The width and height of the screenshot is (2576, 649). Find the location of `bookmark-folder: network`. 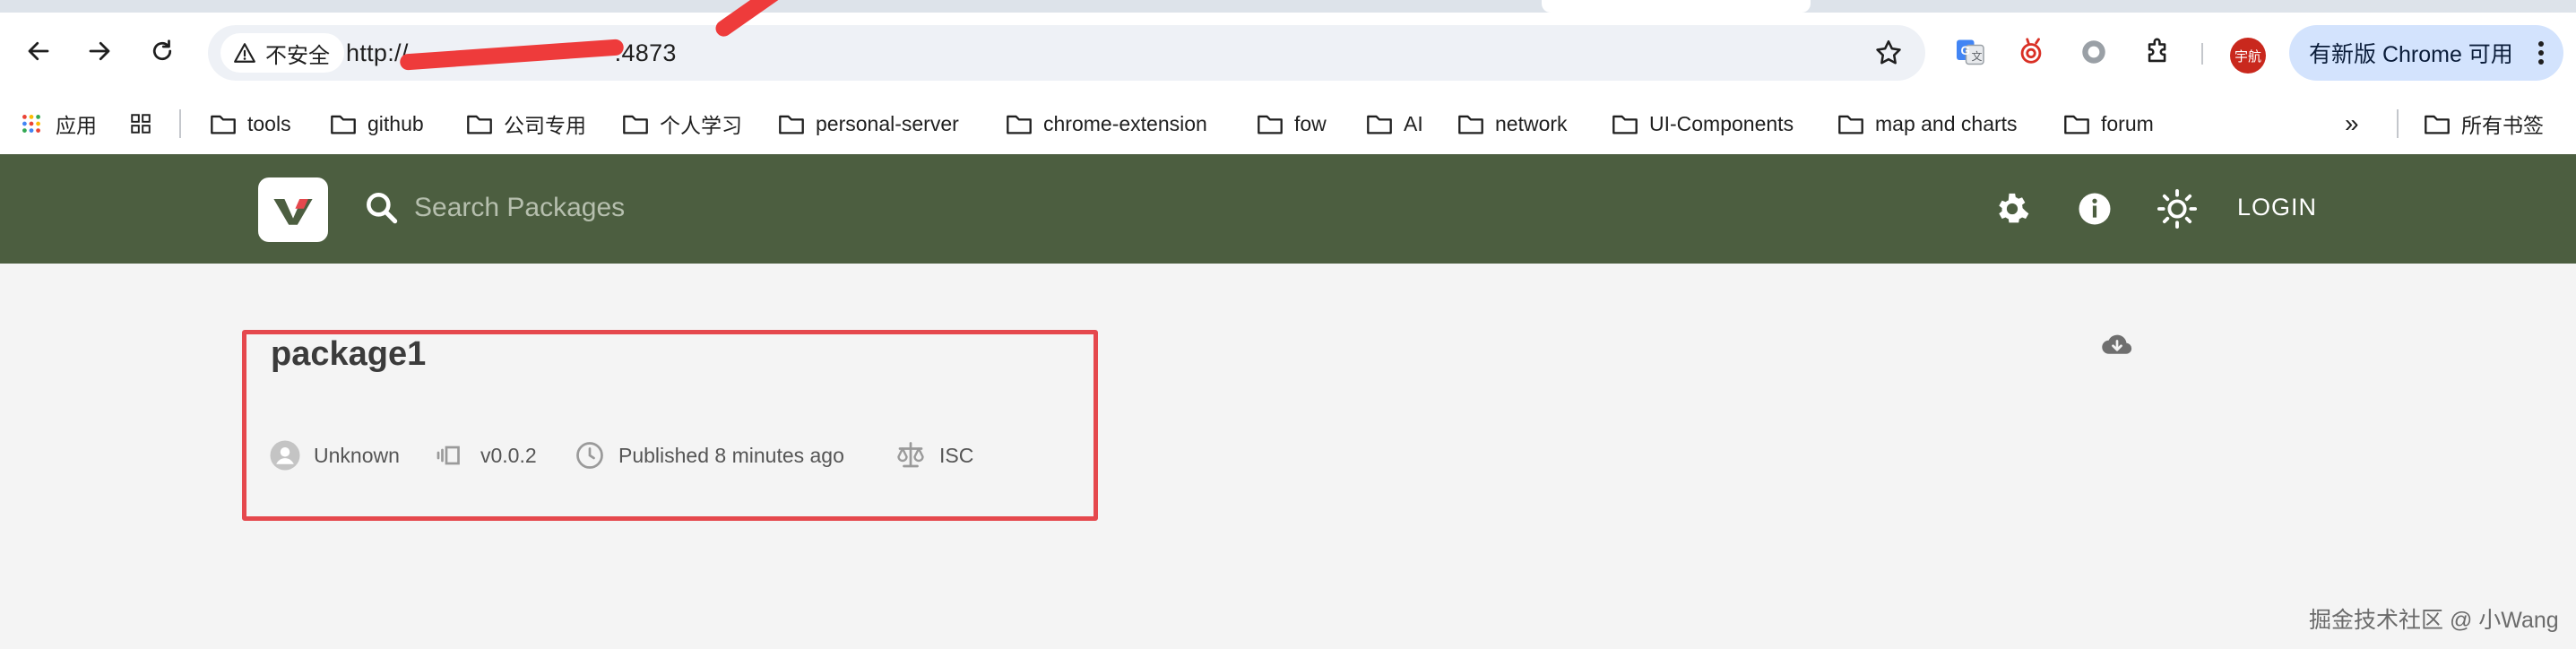

bookmark-folder: network is located at coordinates (1512, 124).